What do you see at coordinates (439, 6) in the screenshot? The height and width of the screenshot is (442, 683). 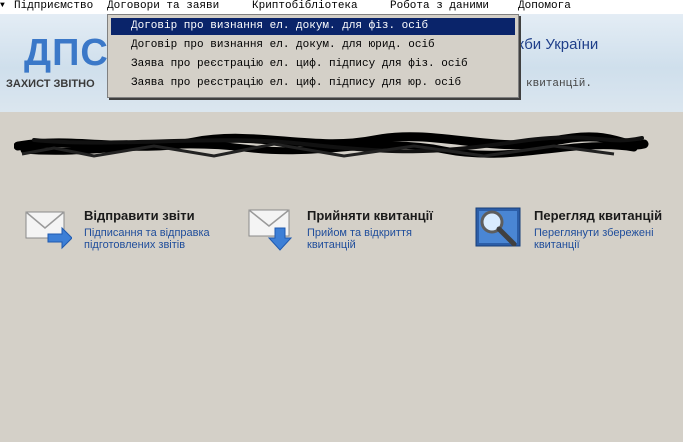 I see `menu-data: Робота з даними` at bounding box center [439, 6].